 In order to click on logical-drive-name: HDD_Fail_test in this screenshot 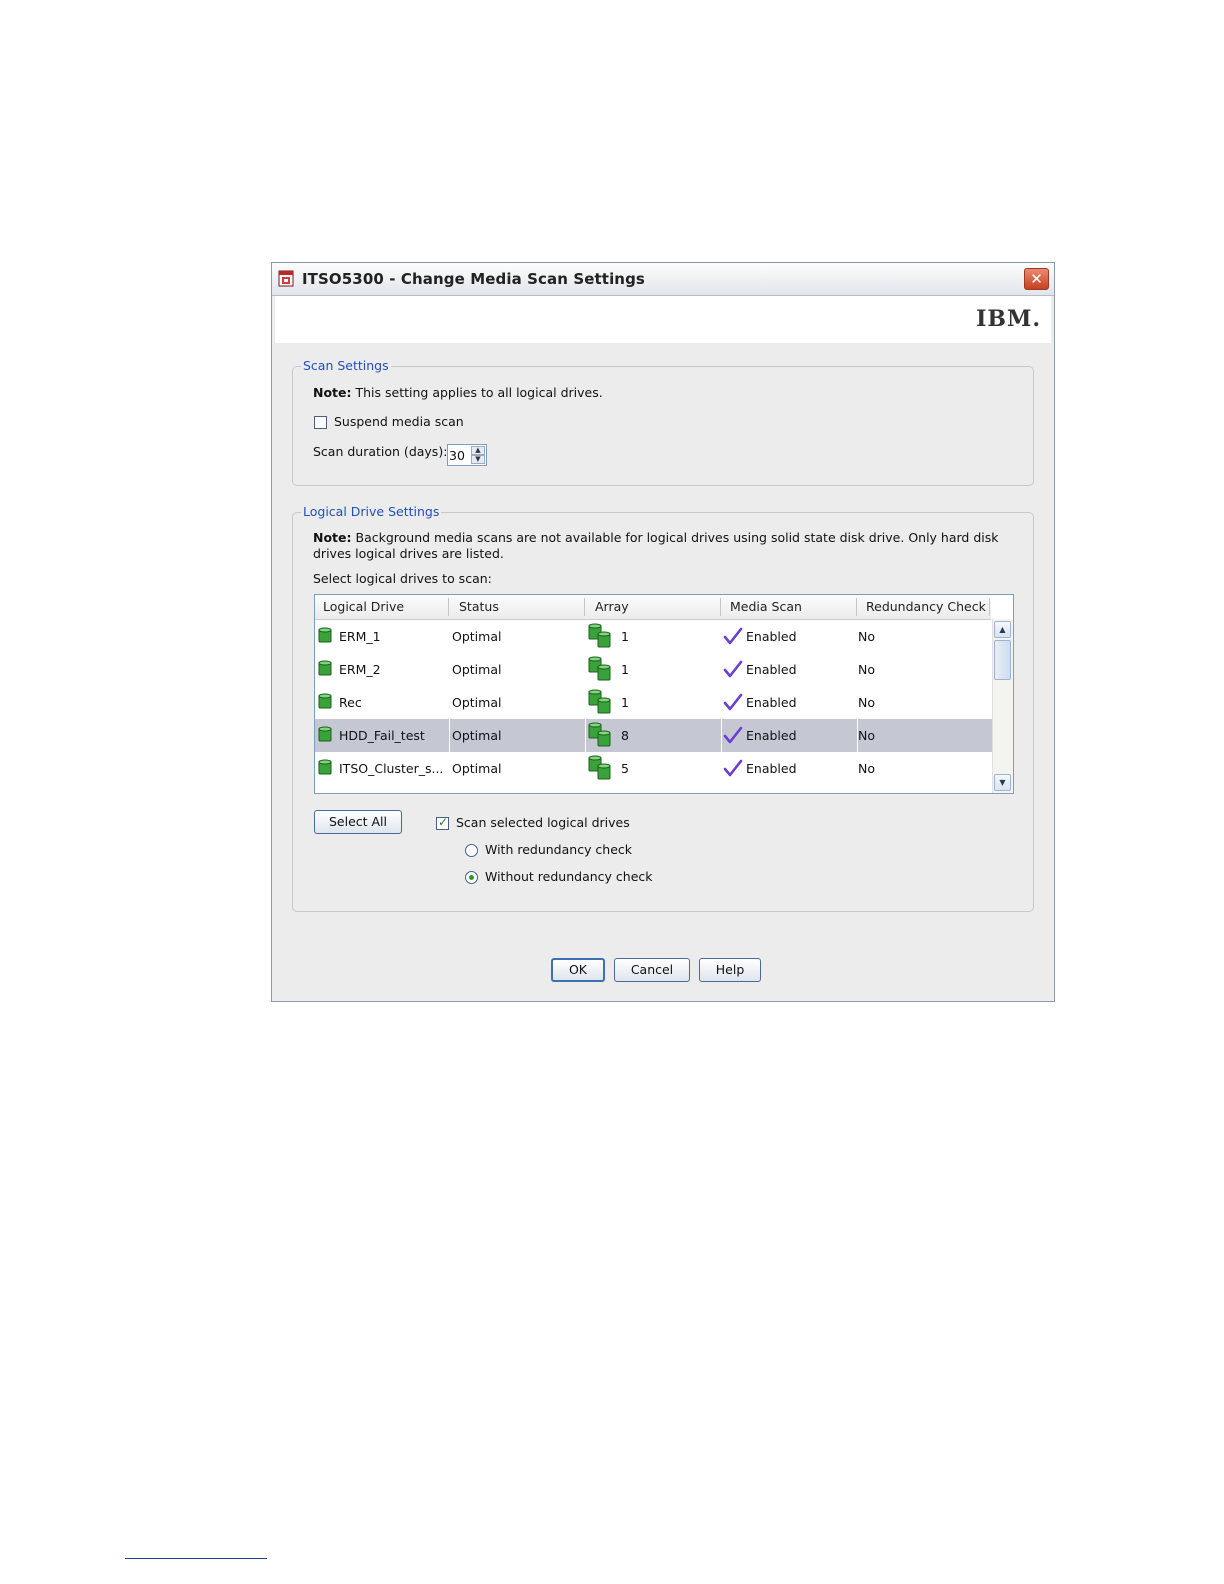, I will do `click(382, 735)`.